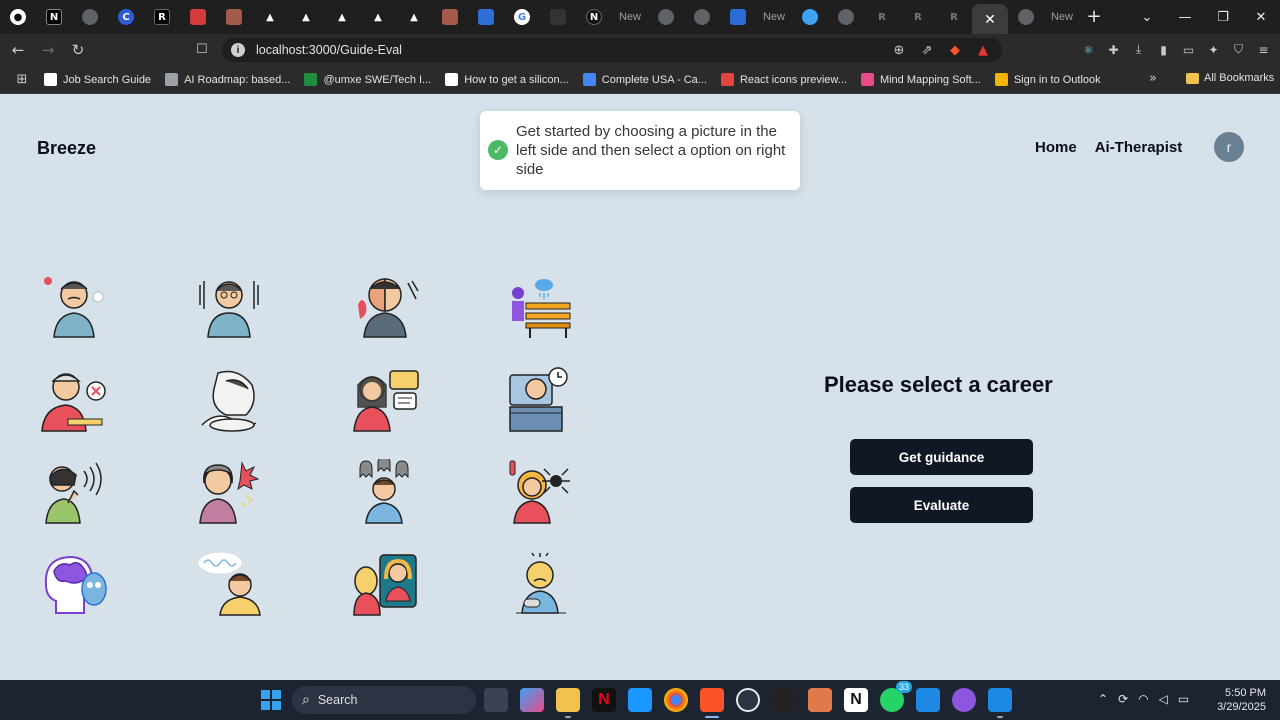 The width and height of the screenshot is (1280, 720). I want to click on tab-r-4: R, so click(954, 17).